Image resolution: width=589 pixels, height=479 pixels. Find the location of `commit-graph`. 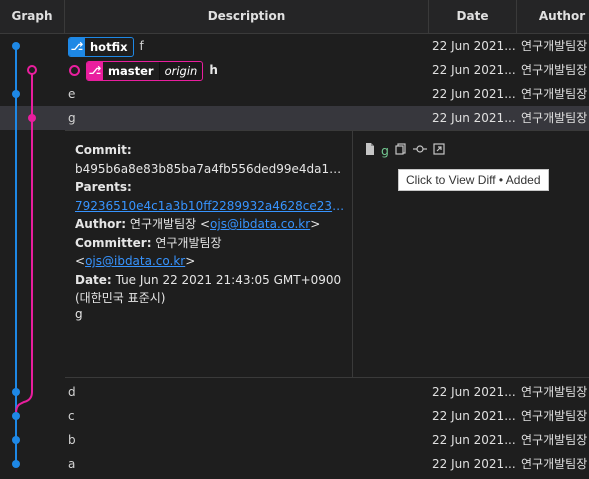

commit-graph is located at coordinates (24, 255).